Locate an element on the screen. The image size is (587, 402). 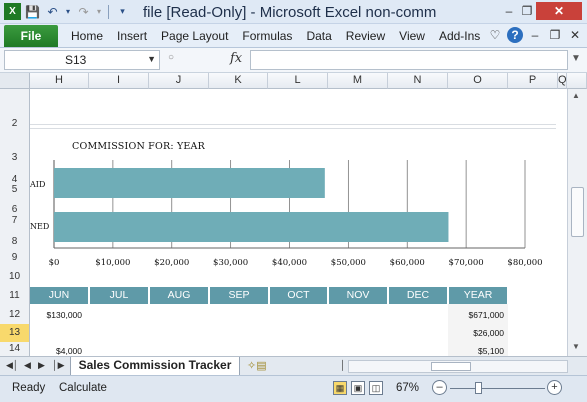
horizontal-scroll-thumb is located at coordinates (451, 366).